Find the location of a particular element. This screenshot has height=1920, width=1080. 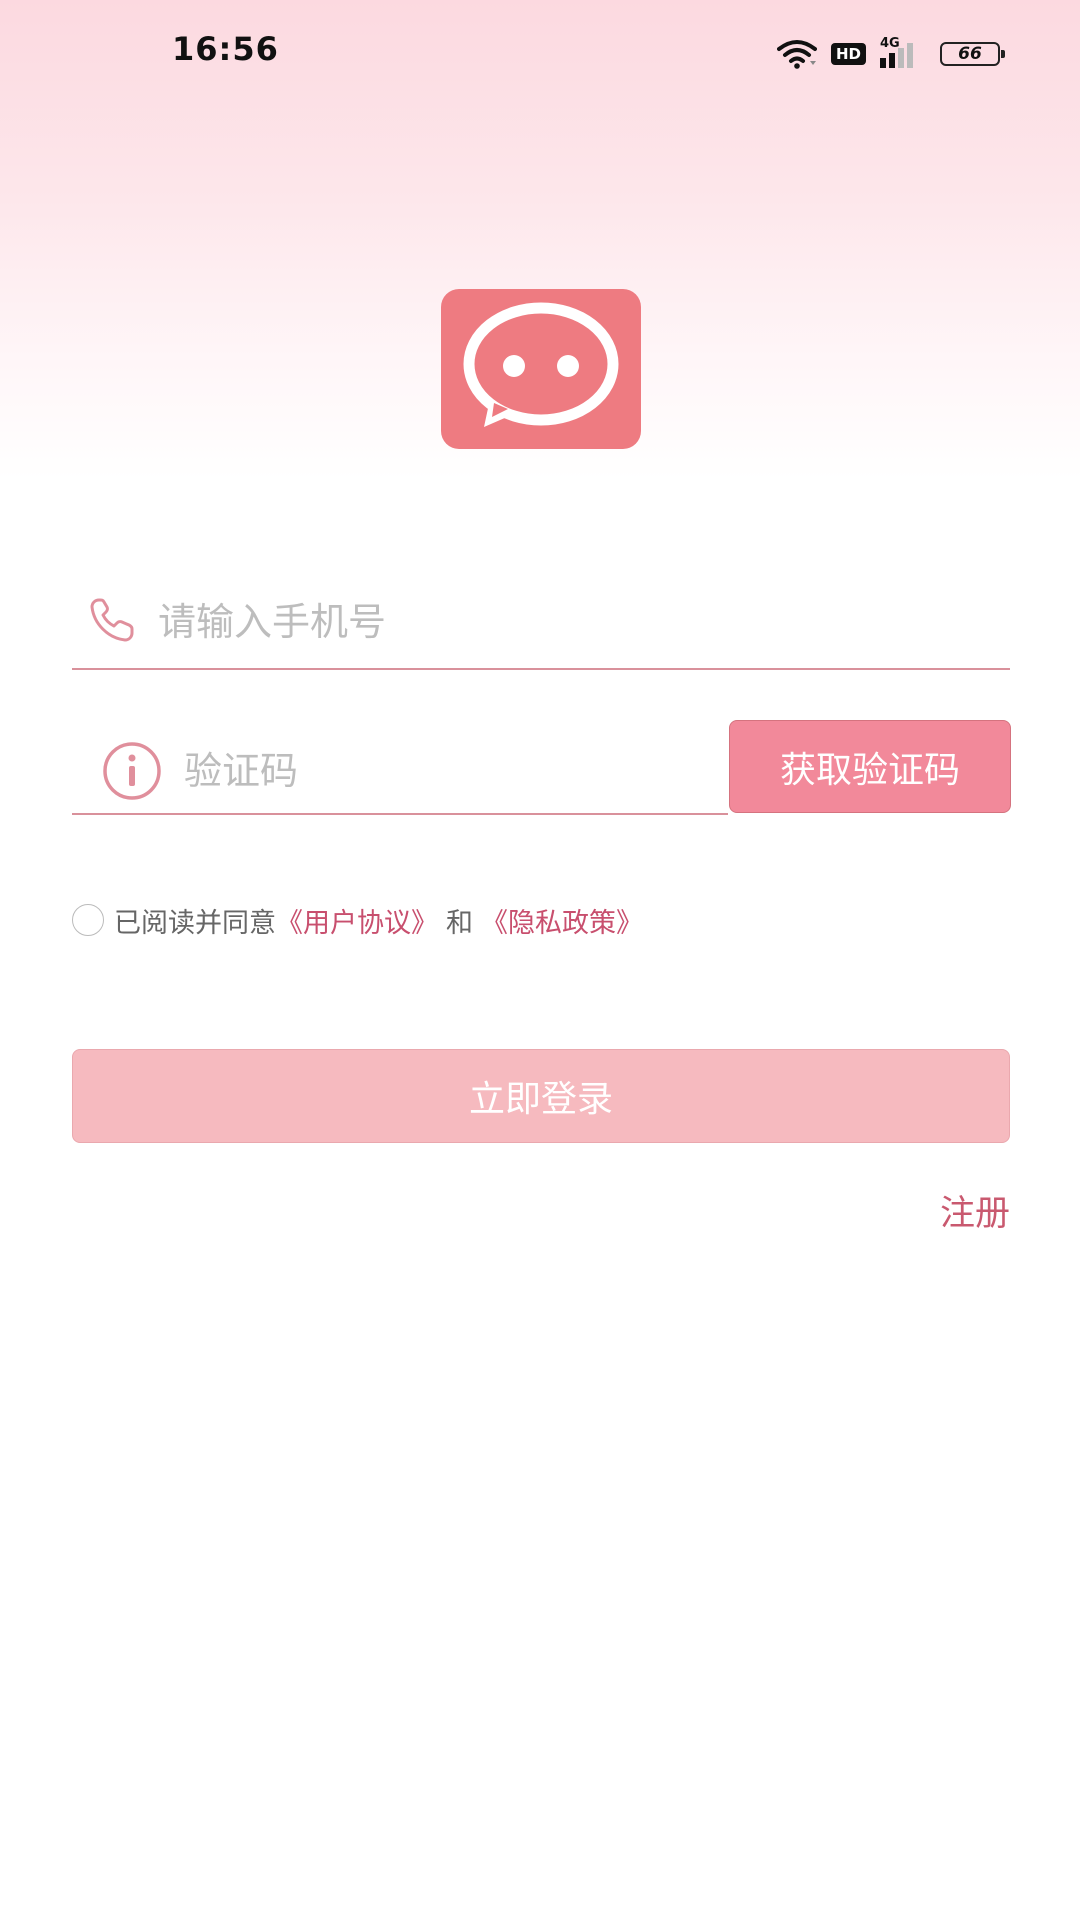

agreement-checkbox is located at coordinates (88, 920).